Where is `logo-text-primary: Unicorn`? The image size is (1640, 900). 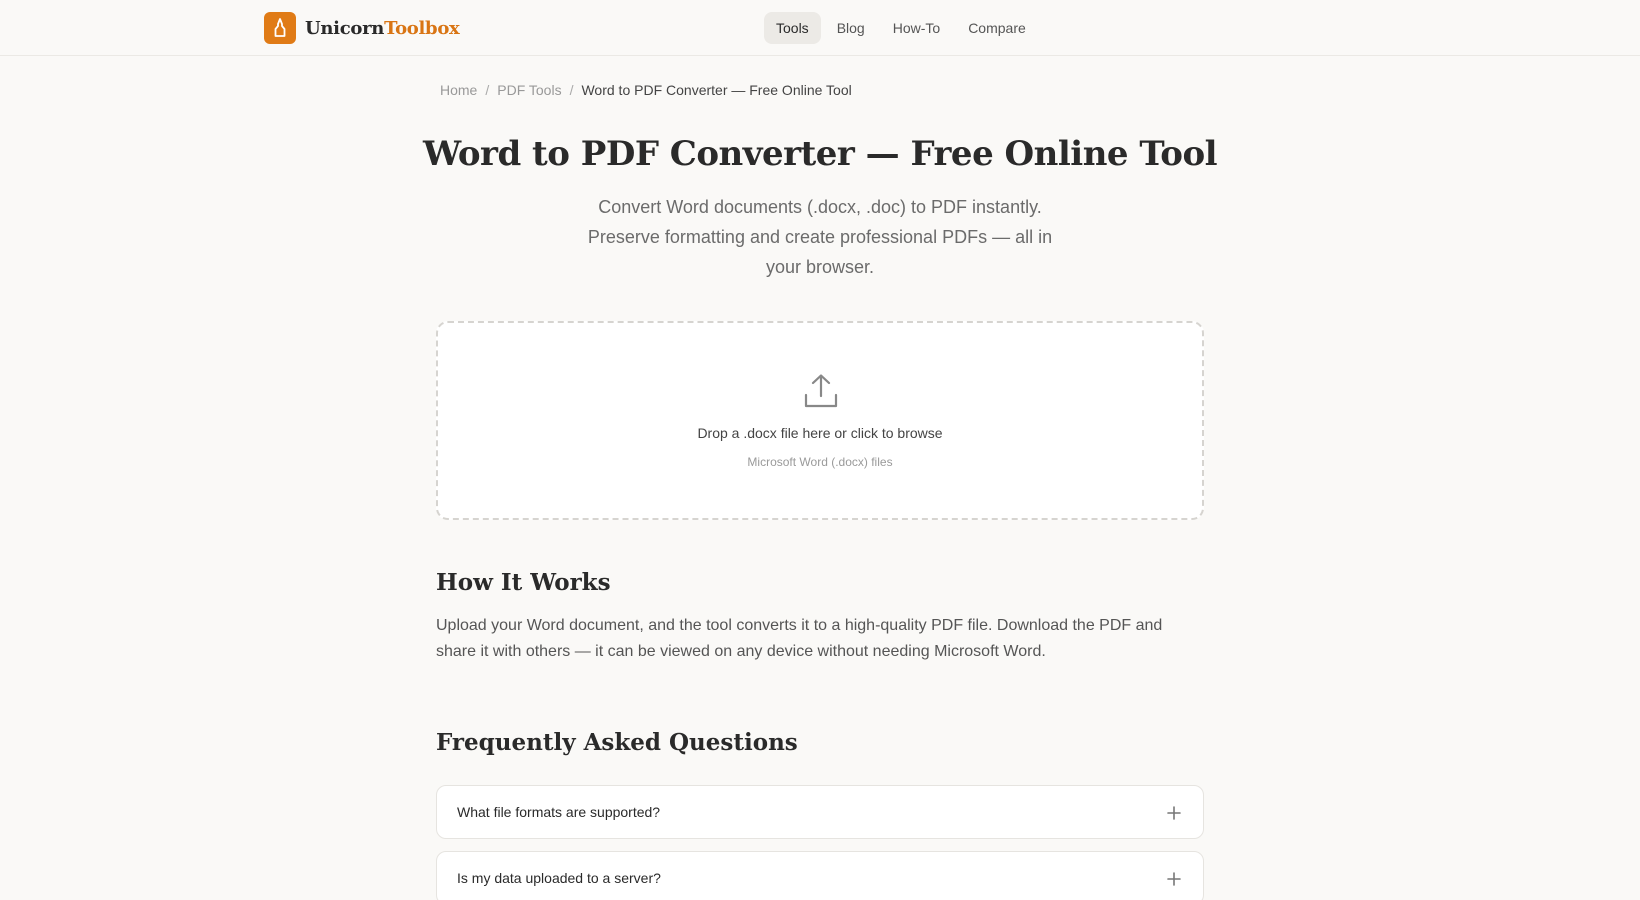
logo-text-primary: Unicorn is located at coordinates (345, 28).